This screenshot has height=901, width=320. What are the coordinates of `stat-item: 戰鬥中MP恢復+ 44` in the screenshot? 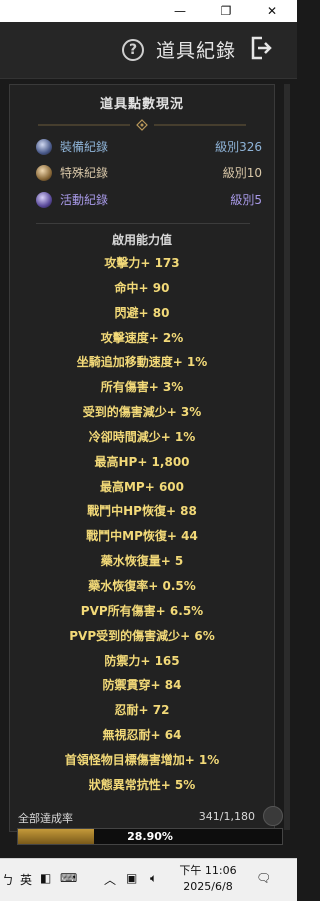 It's located at (142, 536).